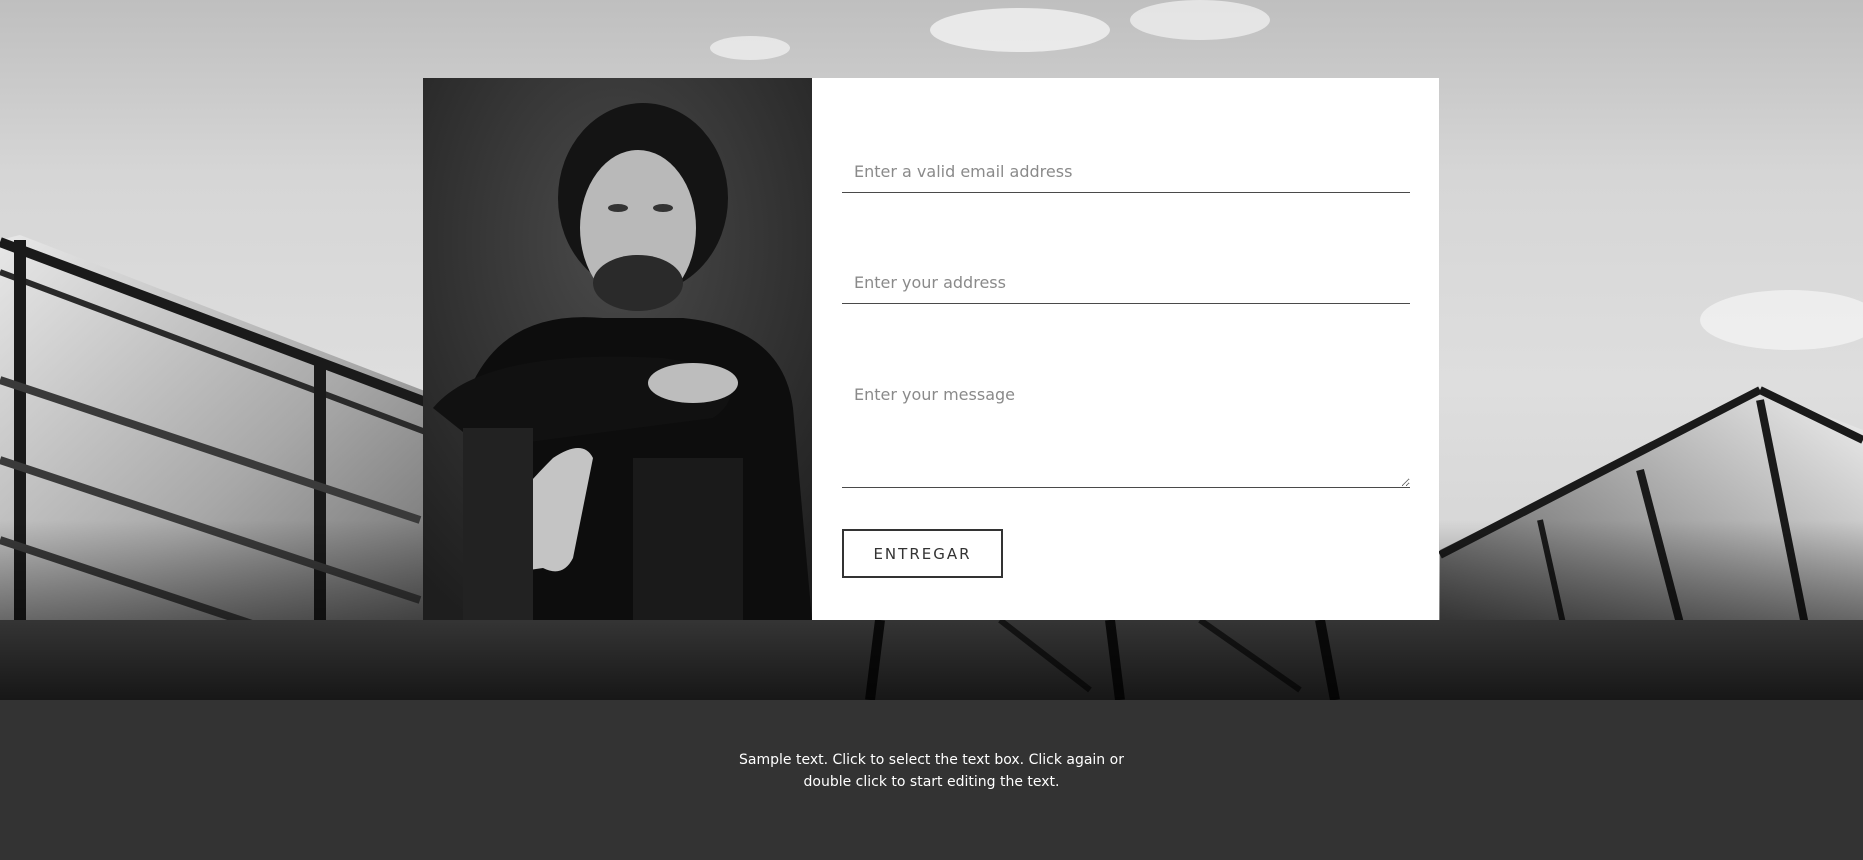 This screenshot has height=860, width=1863. I want to click on portrait-illustration, so click(617, 349).